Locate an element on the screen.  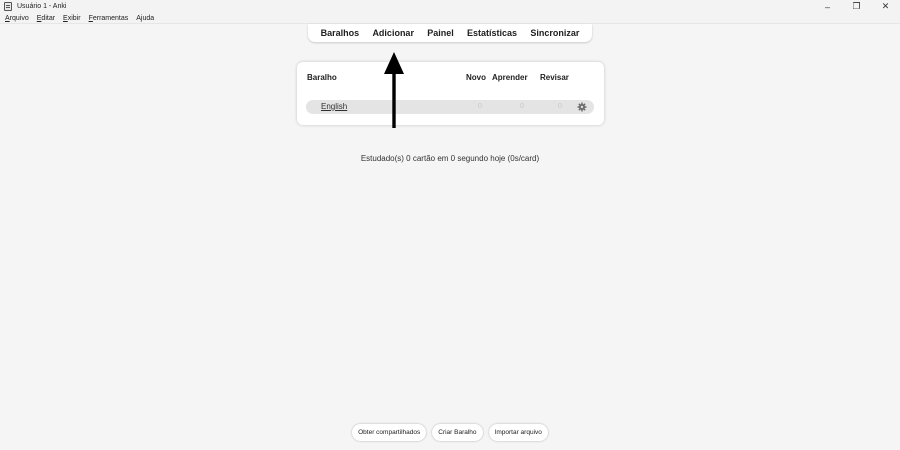
menu-ajuda: Ajuda is located at coordinates (145, 18).